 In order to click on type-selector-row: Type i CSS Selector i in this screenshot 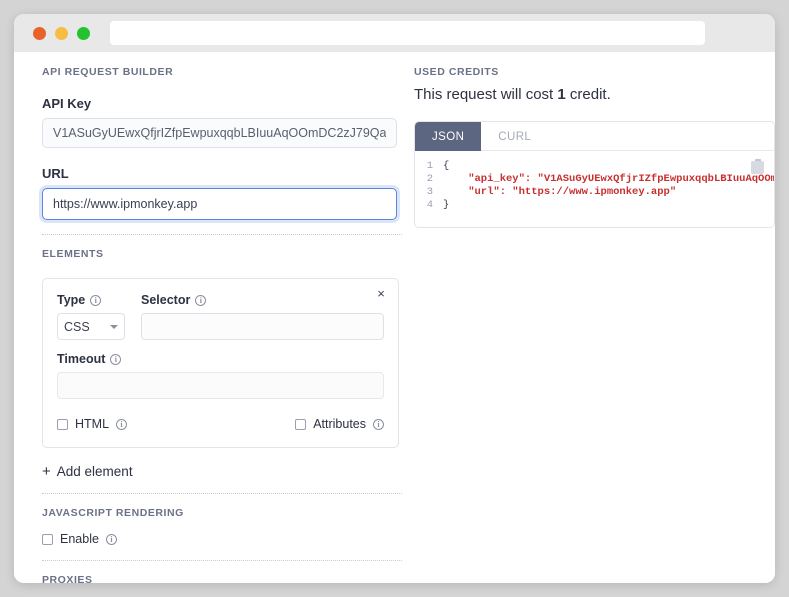, I will do `click(220, 316)`.